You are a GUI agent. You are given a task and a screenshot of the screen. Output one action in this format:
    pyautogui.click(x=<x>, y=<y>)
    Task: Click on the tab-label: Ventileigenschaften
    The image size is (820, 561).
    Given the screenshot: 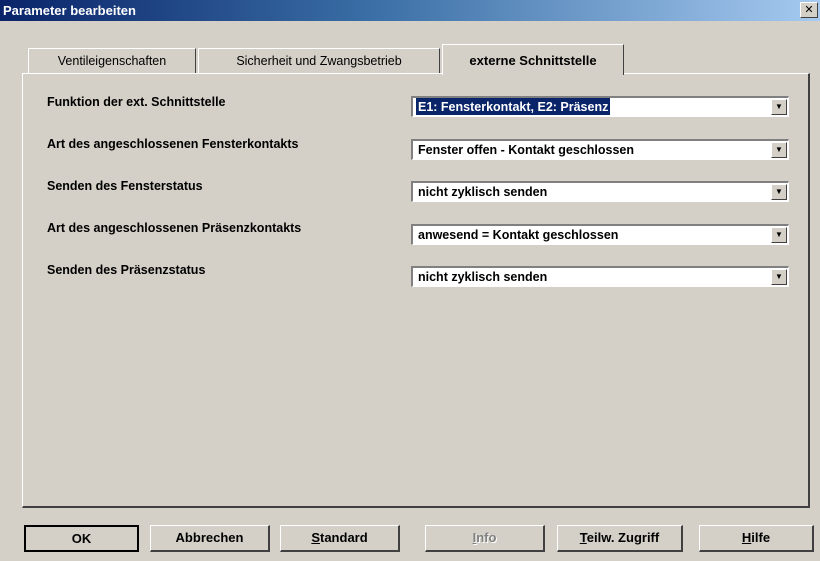 What is the action you would take?
    pyautogui.click(x=112, y=61)
    